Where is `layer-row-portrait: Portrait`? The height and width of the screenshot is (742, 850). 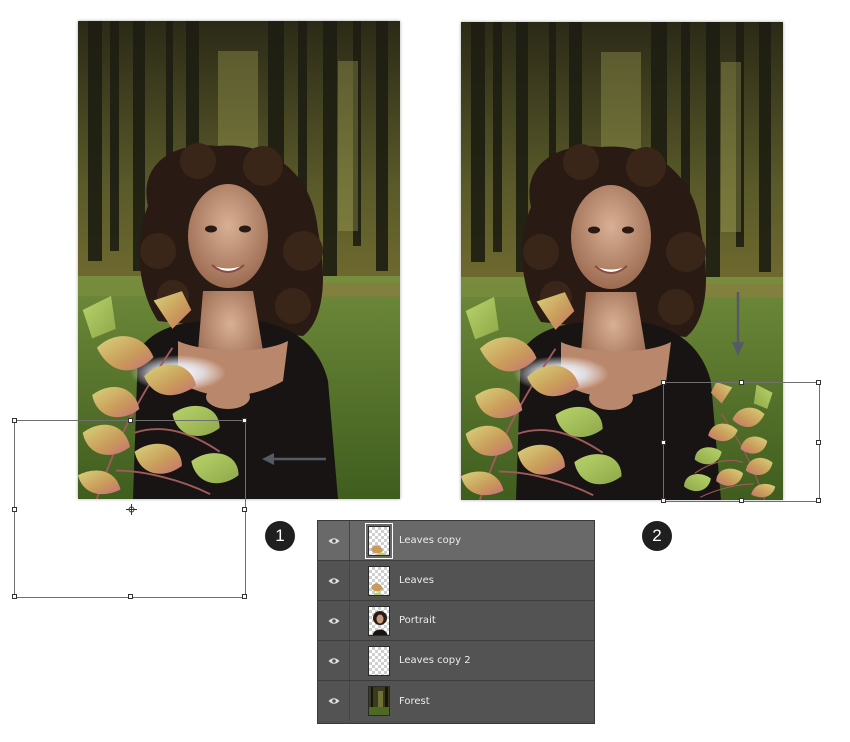
layer-row-portrait: Portrait is located at coordinates (456, 621).